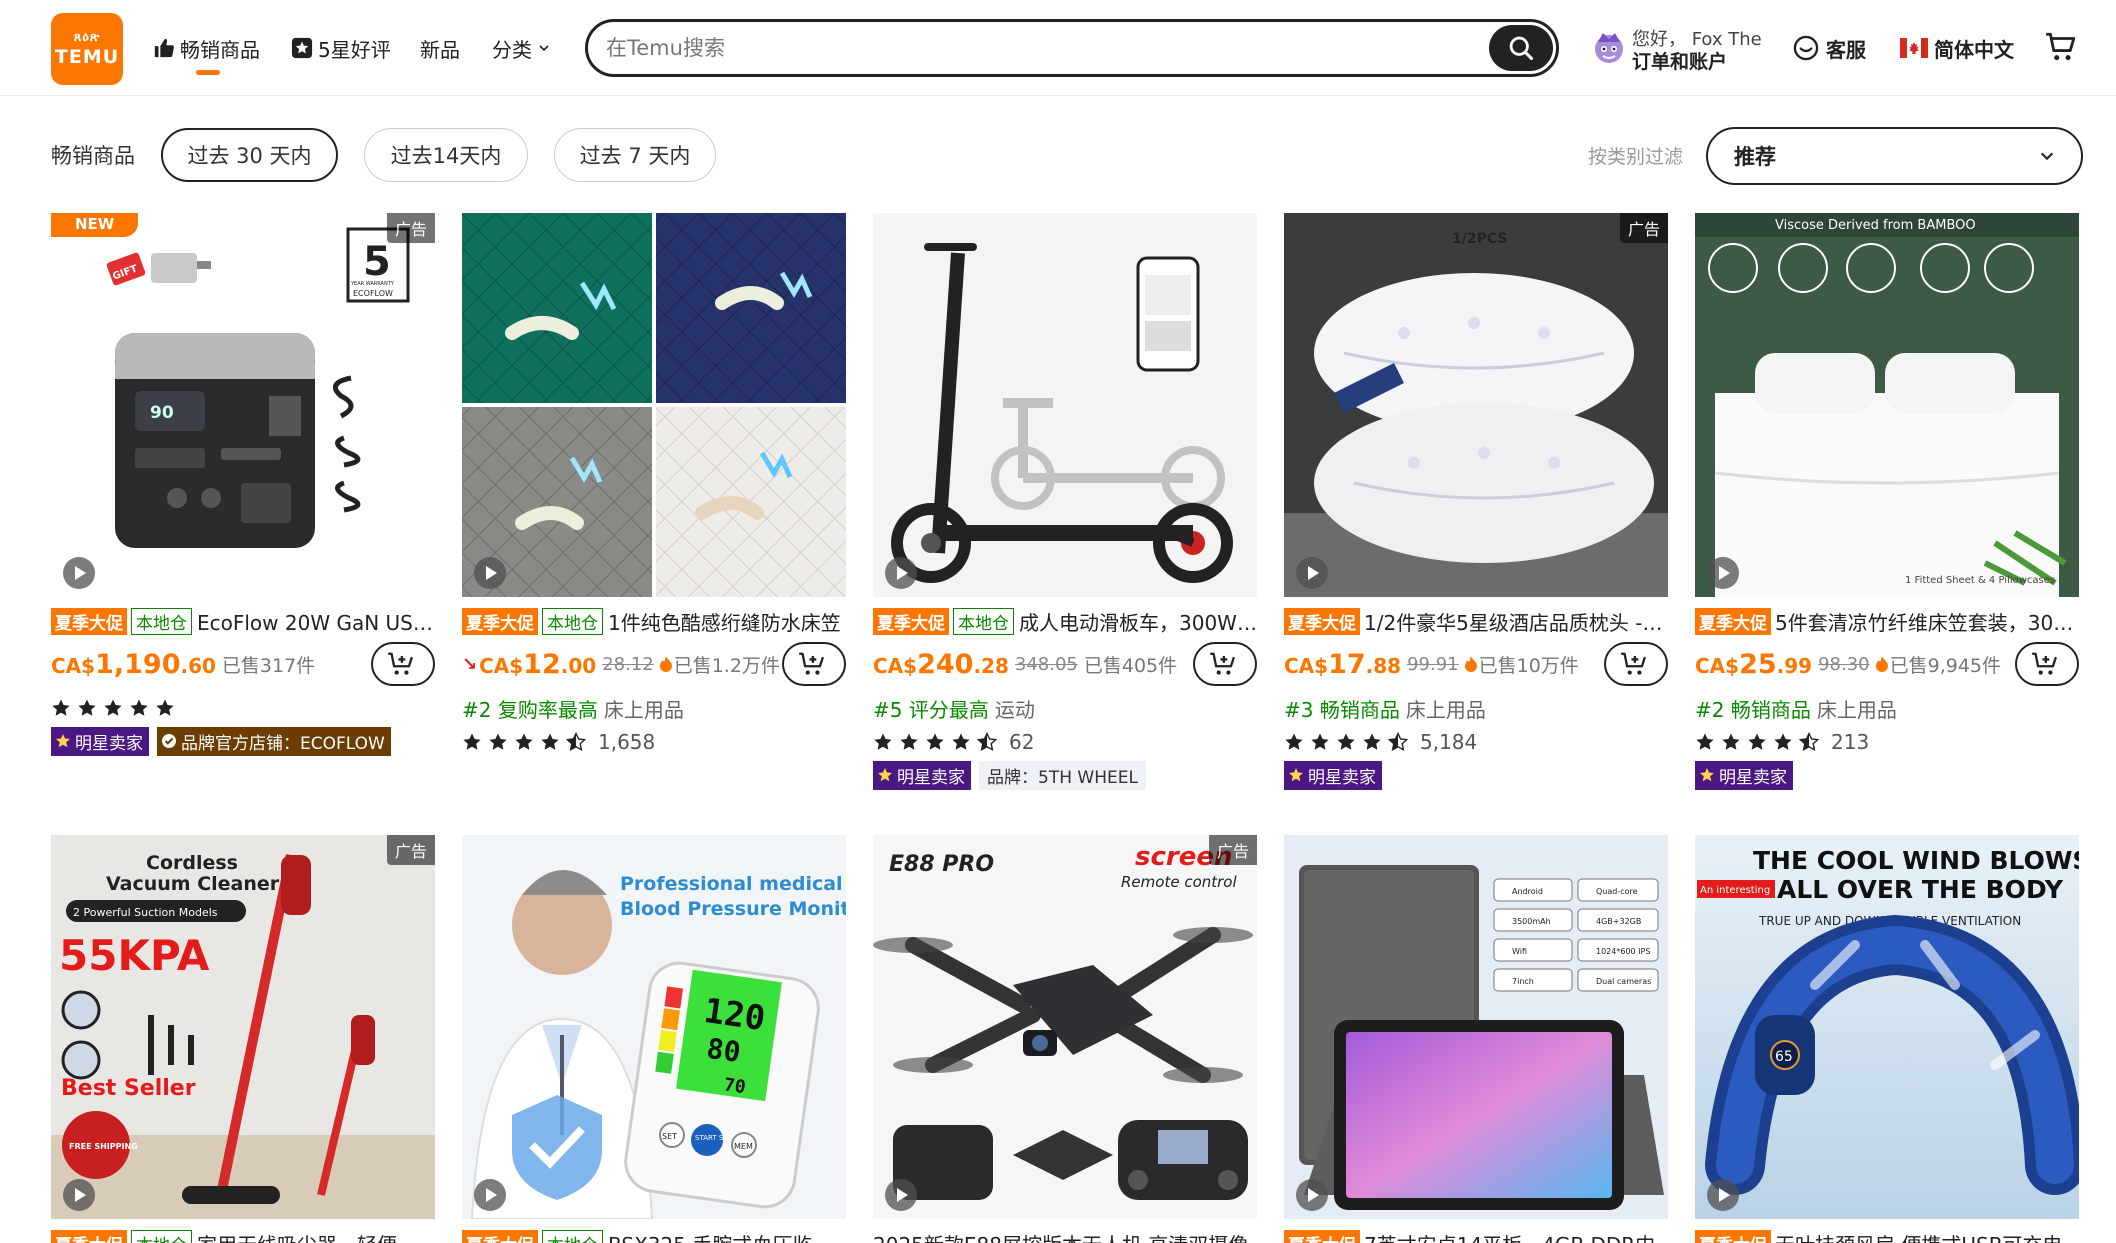 This screenshot has height=1243, width=2116. Describe the element at coordinates (1636, 157) in the screenshot. I see `sort-label: 按类别过滤` at that location.